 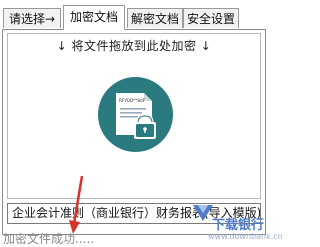 I want to click on red-arrow-annotation, so click(x=76, y=204).